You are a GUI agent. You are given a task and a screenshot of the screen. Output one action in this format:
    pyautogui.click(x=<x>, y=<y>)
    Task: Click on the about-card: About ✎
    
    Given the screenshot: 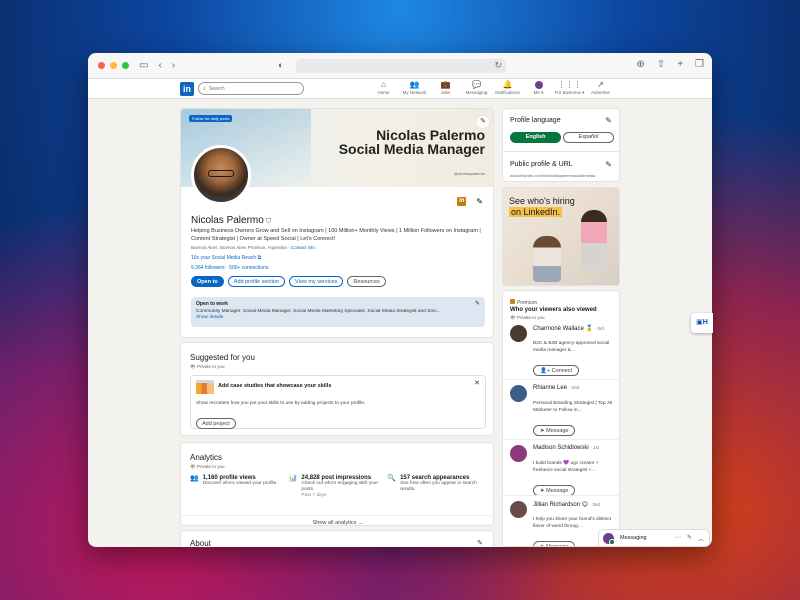 What is the action you would take?
    pyautogui.click(x=337, y=538)
    